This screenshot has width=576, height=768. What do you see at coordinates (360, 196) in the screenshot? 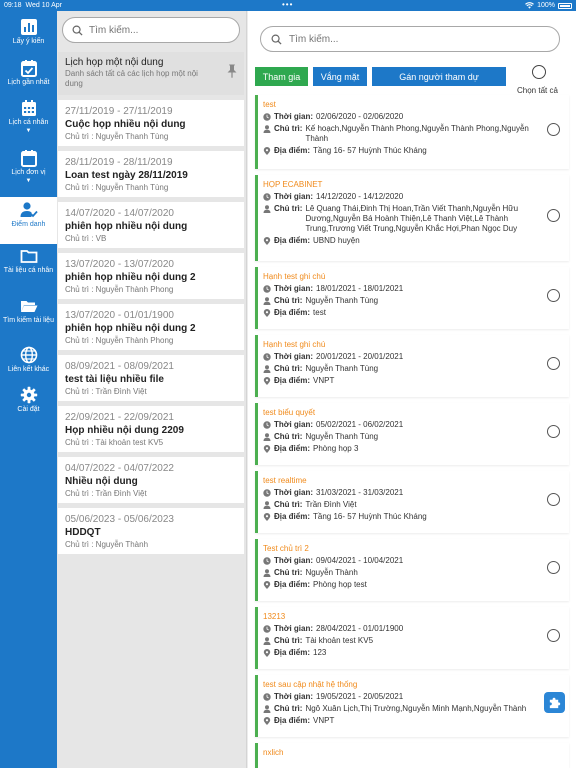
I see `session-time: 14/12/2020 - 14/12/2020` at bounding box center [360, 196].